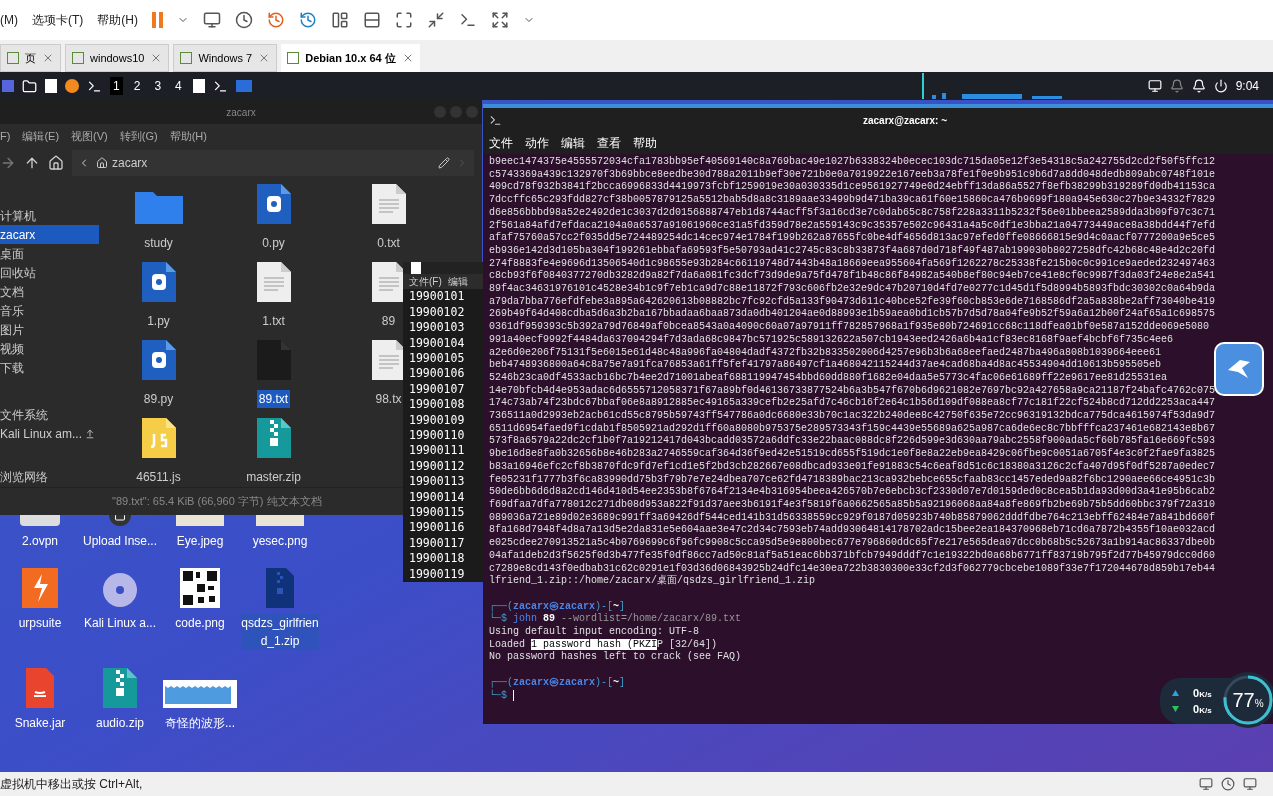 The height and width of the screenshot is (796, 1273). What do you see at coordinates (853, 390) in the screenshot?
I see `terminal-output-line: 14e70bfcb4d4e953adac6d6555712058371f67a89bf0d46136733877524b6a3b547f670b6d9621082e7697bc92a427658a9ca21187f24bafc4762c075` at bounding box center [853, 390].